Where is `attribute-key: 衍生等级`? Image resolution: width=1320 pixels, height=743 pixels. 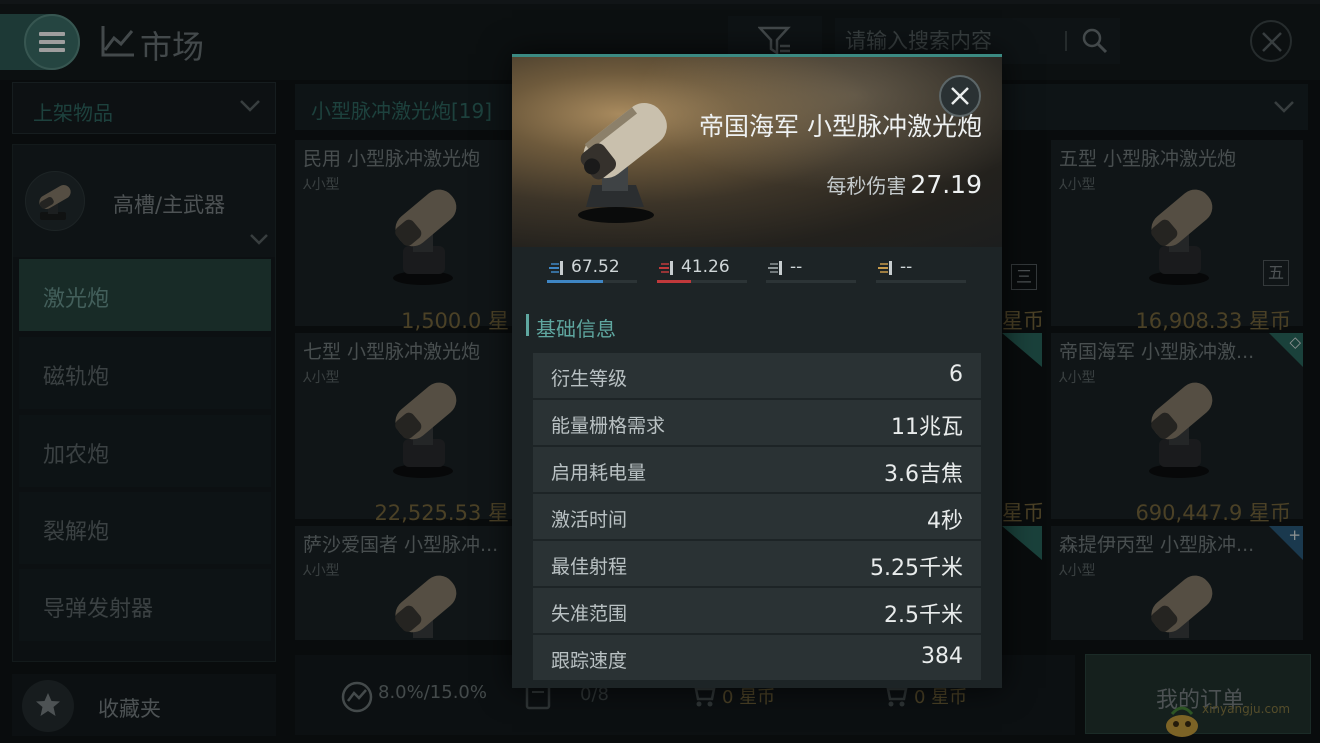 attribute-key: 衍生等级 is located at coordinates (589, 379).